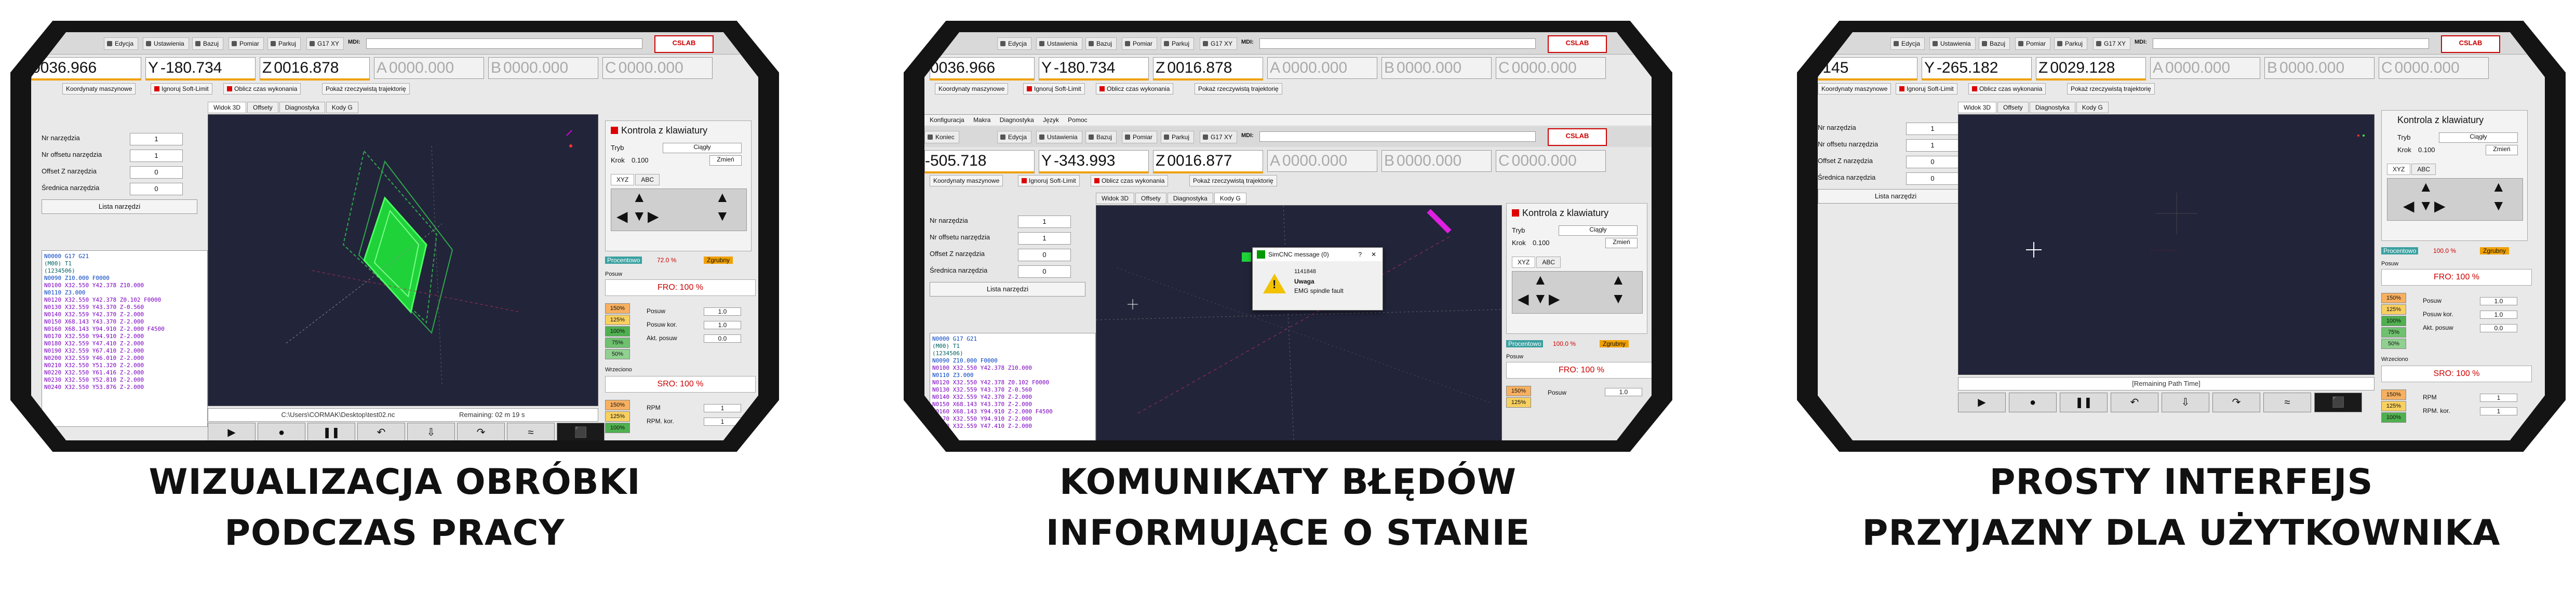 This screenshot has height=592, width=2576. Describe the element at coordinates (2393, 406) in the screenshot. I see `sro-125-button: 125%` at that location.